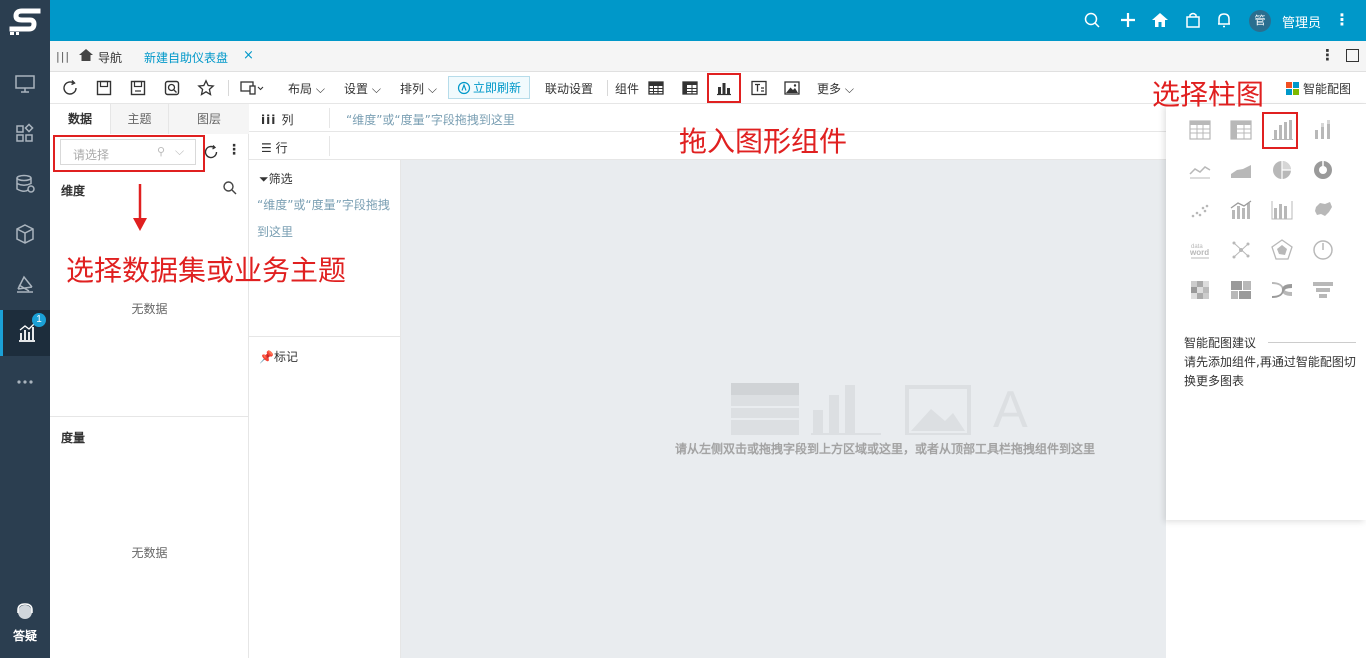 This screenshot has width=1366, height=658. I want to click on monitor-icon, so click(25, 84).